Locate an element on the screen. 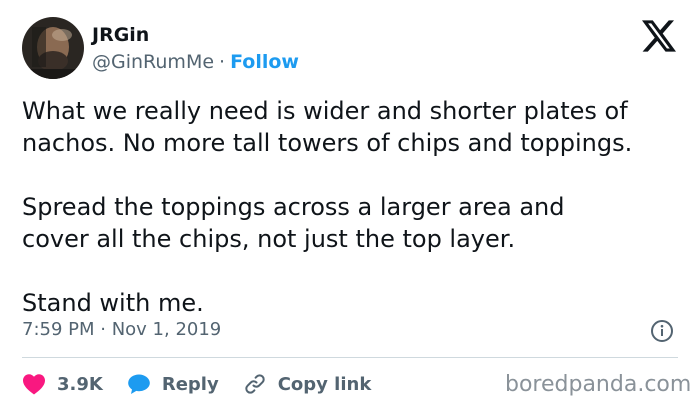 This screenshot has width=700, height=410. avatar is located at coordinates (53, 48).